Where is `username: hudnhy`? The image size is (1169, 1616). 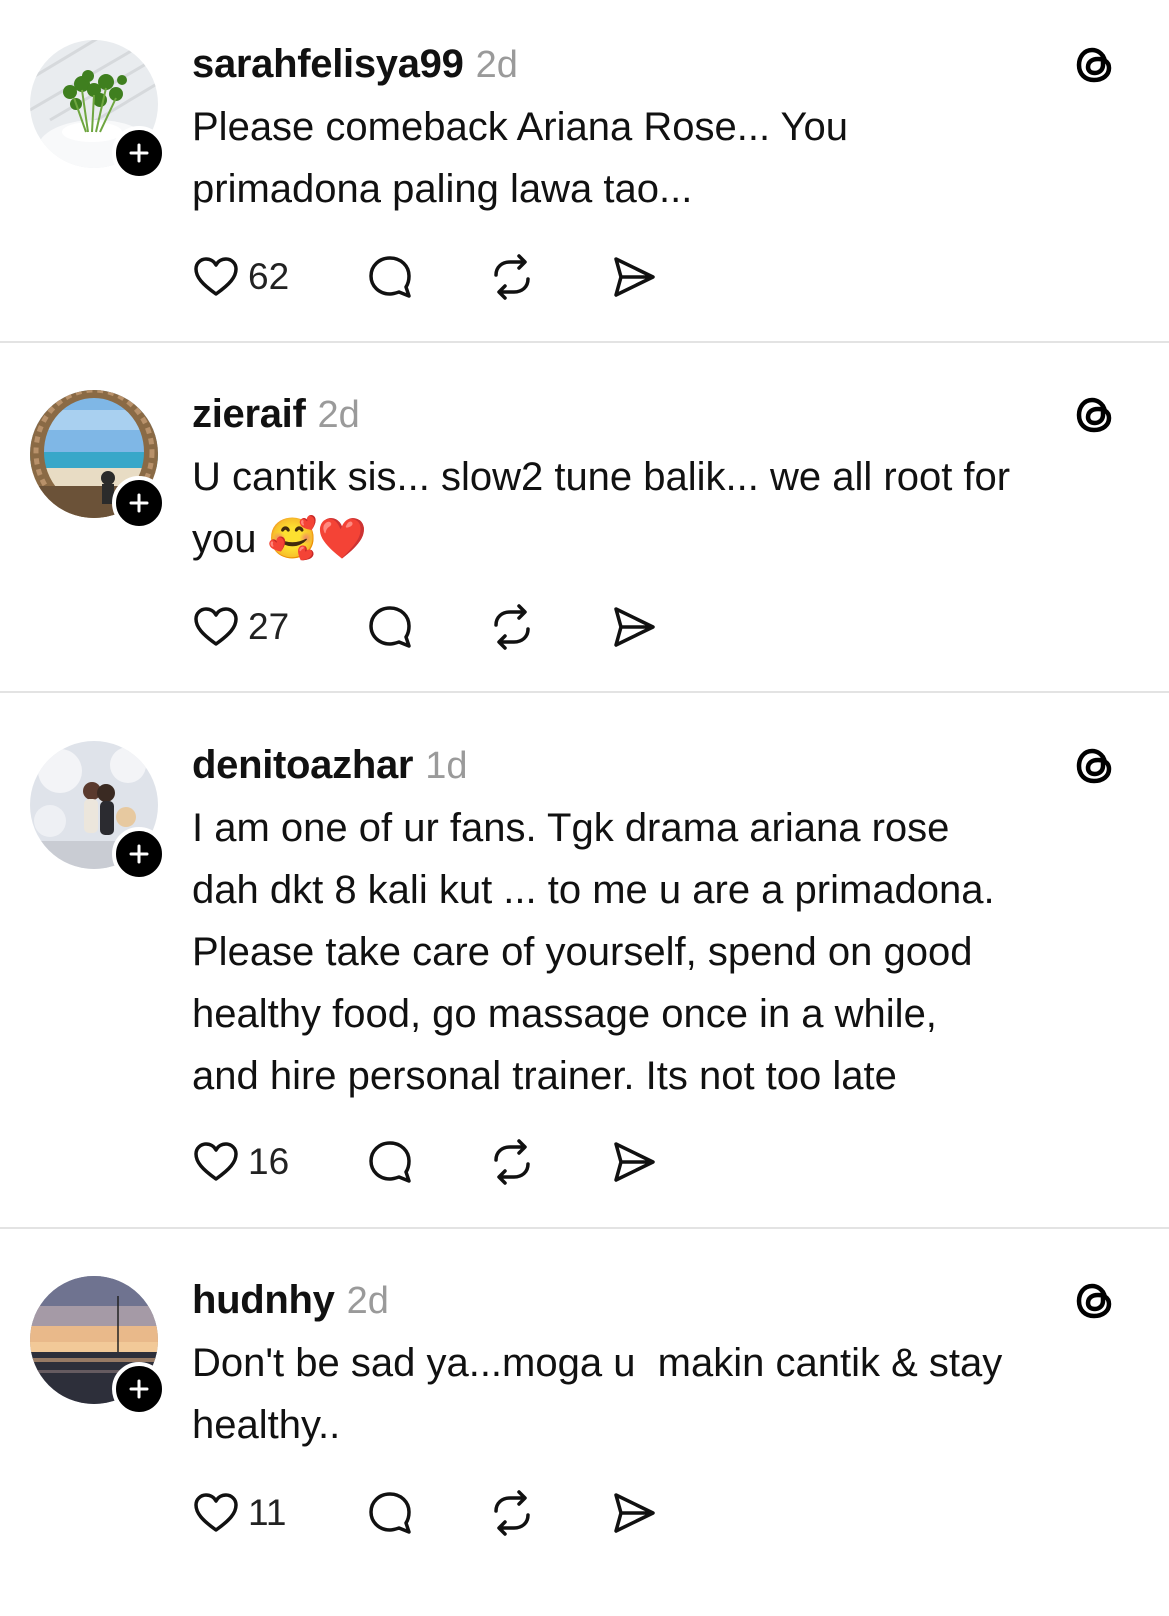 username: hudnhy is located at coordinates (263, 1300).